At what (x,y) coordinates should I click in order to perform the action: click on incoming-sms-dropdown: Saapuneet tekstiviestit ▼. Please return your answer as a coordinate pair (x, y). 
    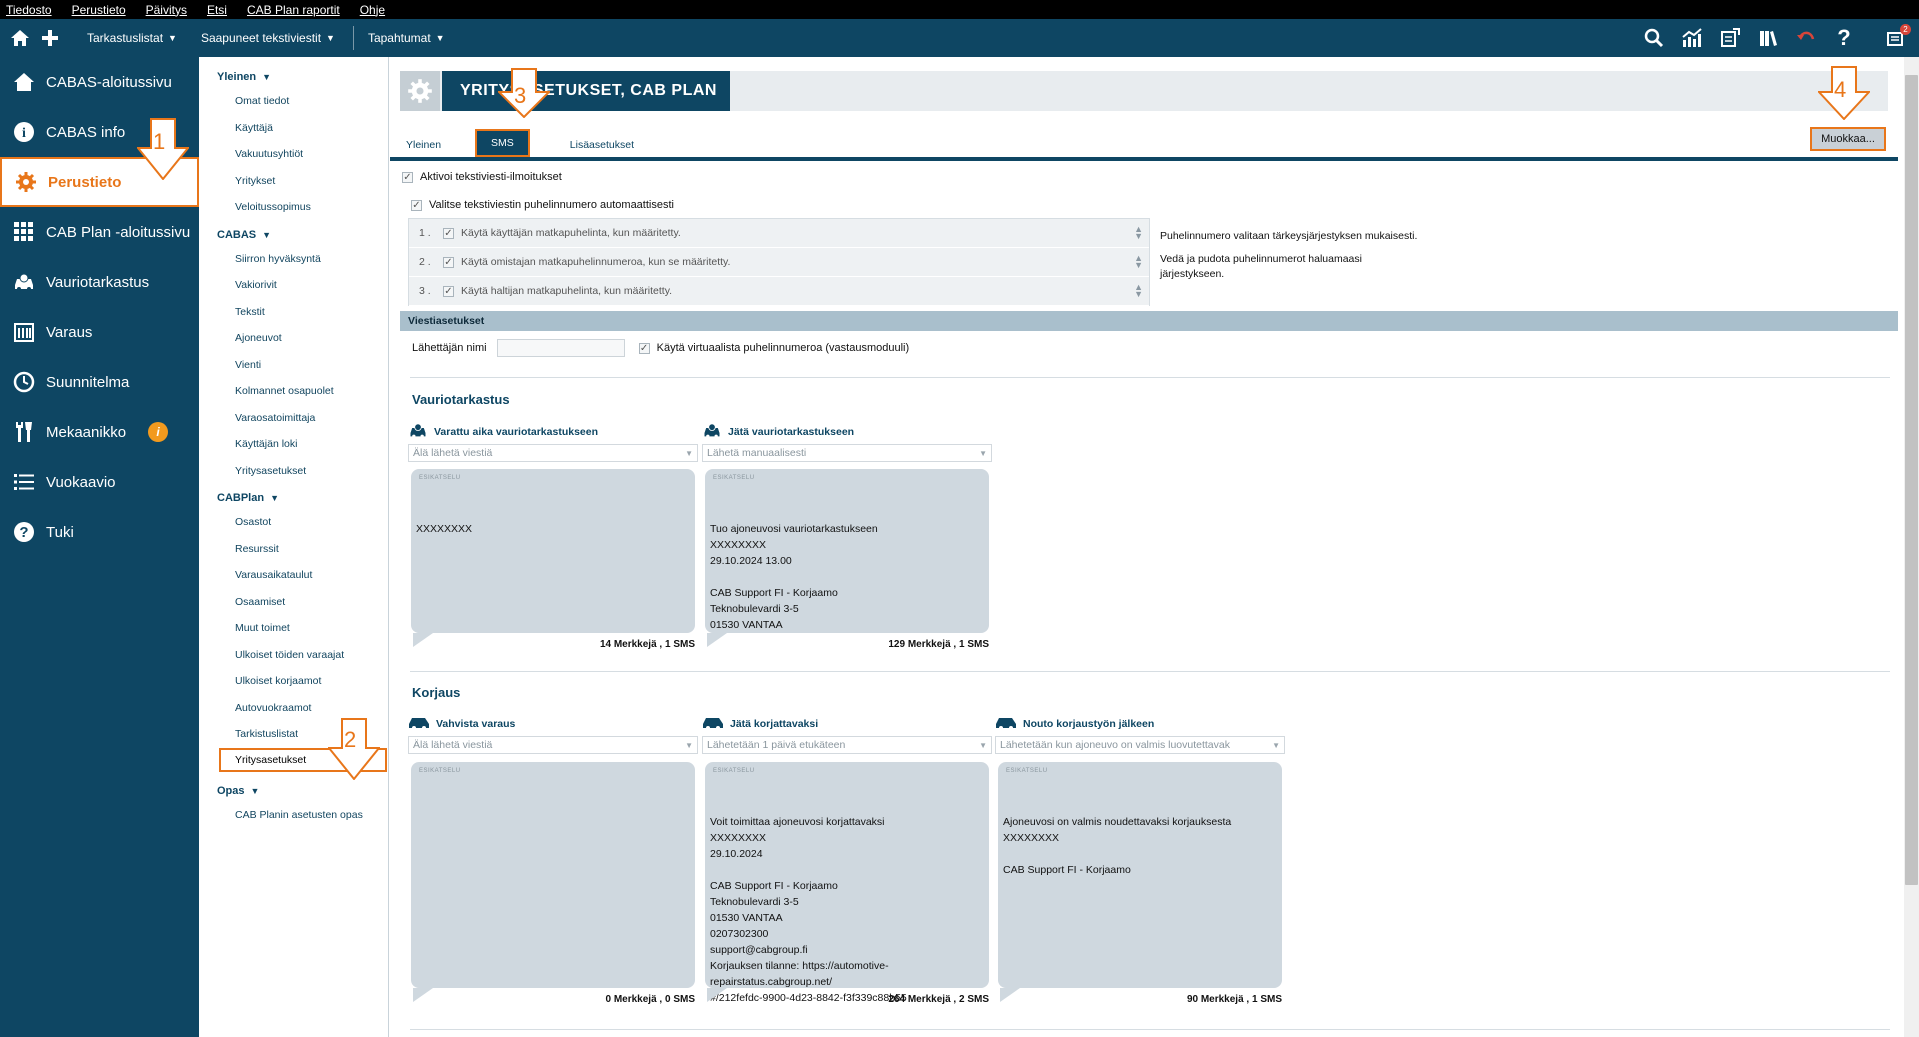
    Looking at the image, I should click on (268, 38).